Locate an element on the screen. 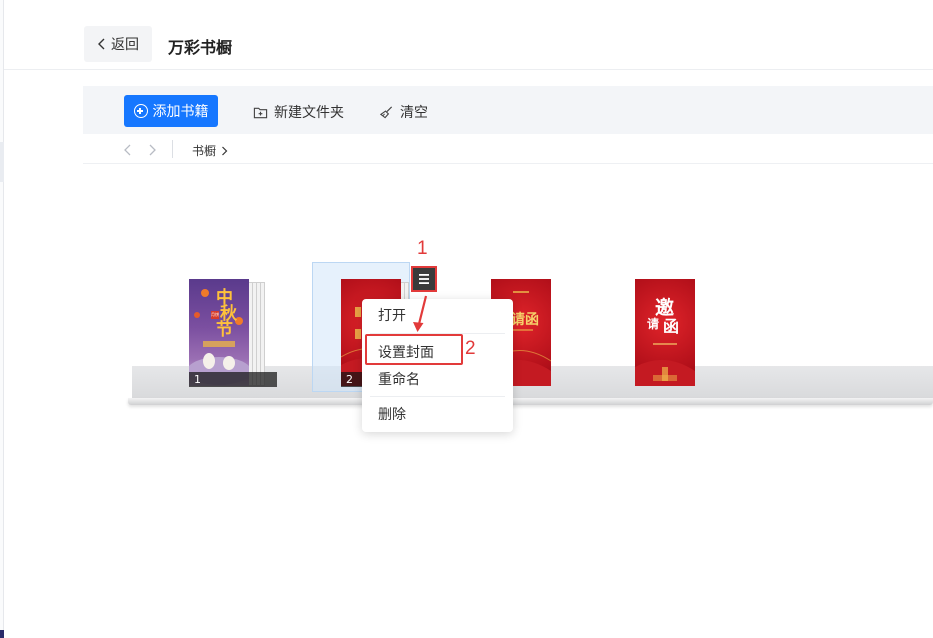 This screenshot has height=638, width=933. clear-button: 清空 is located at coordinates (403, 112).